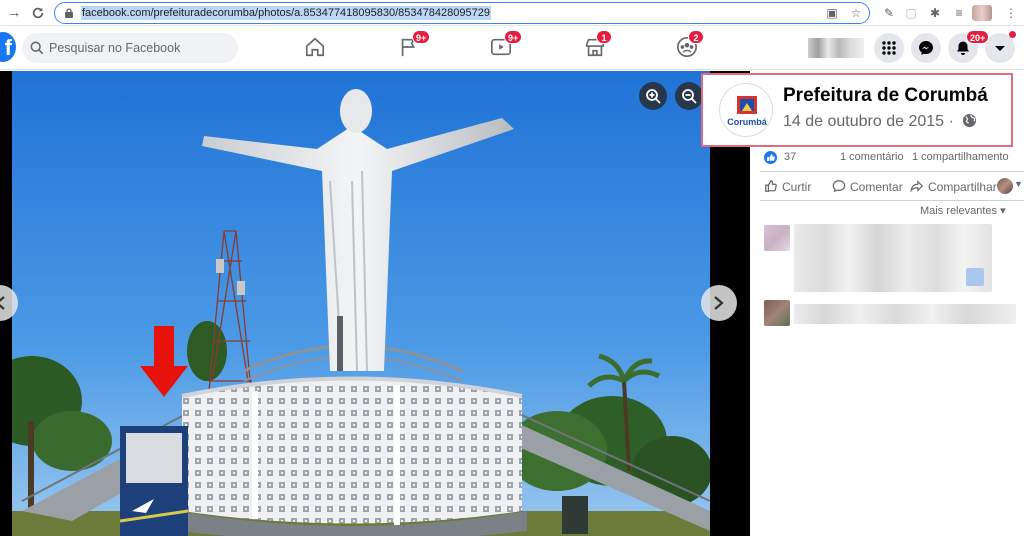 Image resolution: width=1024 pixels, height=536 pixels. I want to click on corumba-logo, so click(747, 111).